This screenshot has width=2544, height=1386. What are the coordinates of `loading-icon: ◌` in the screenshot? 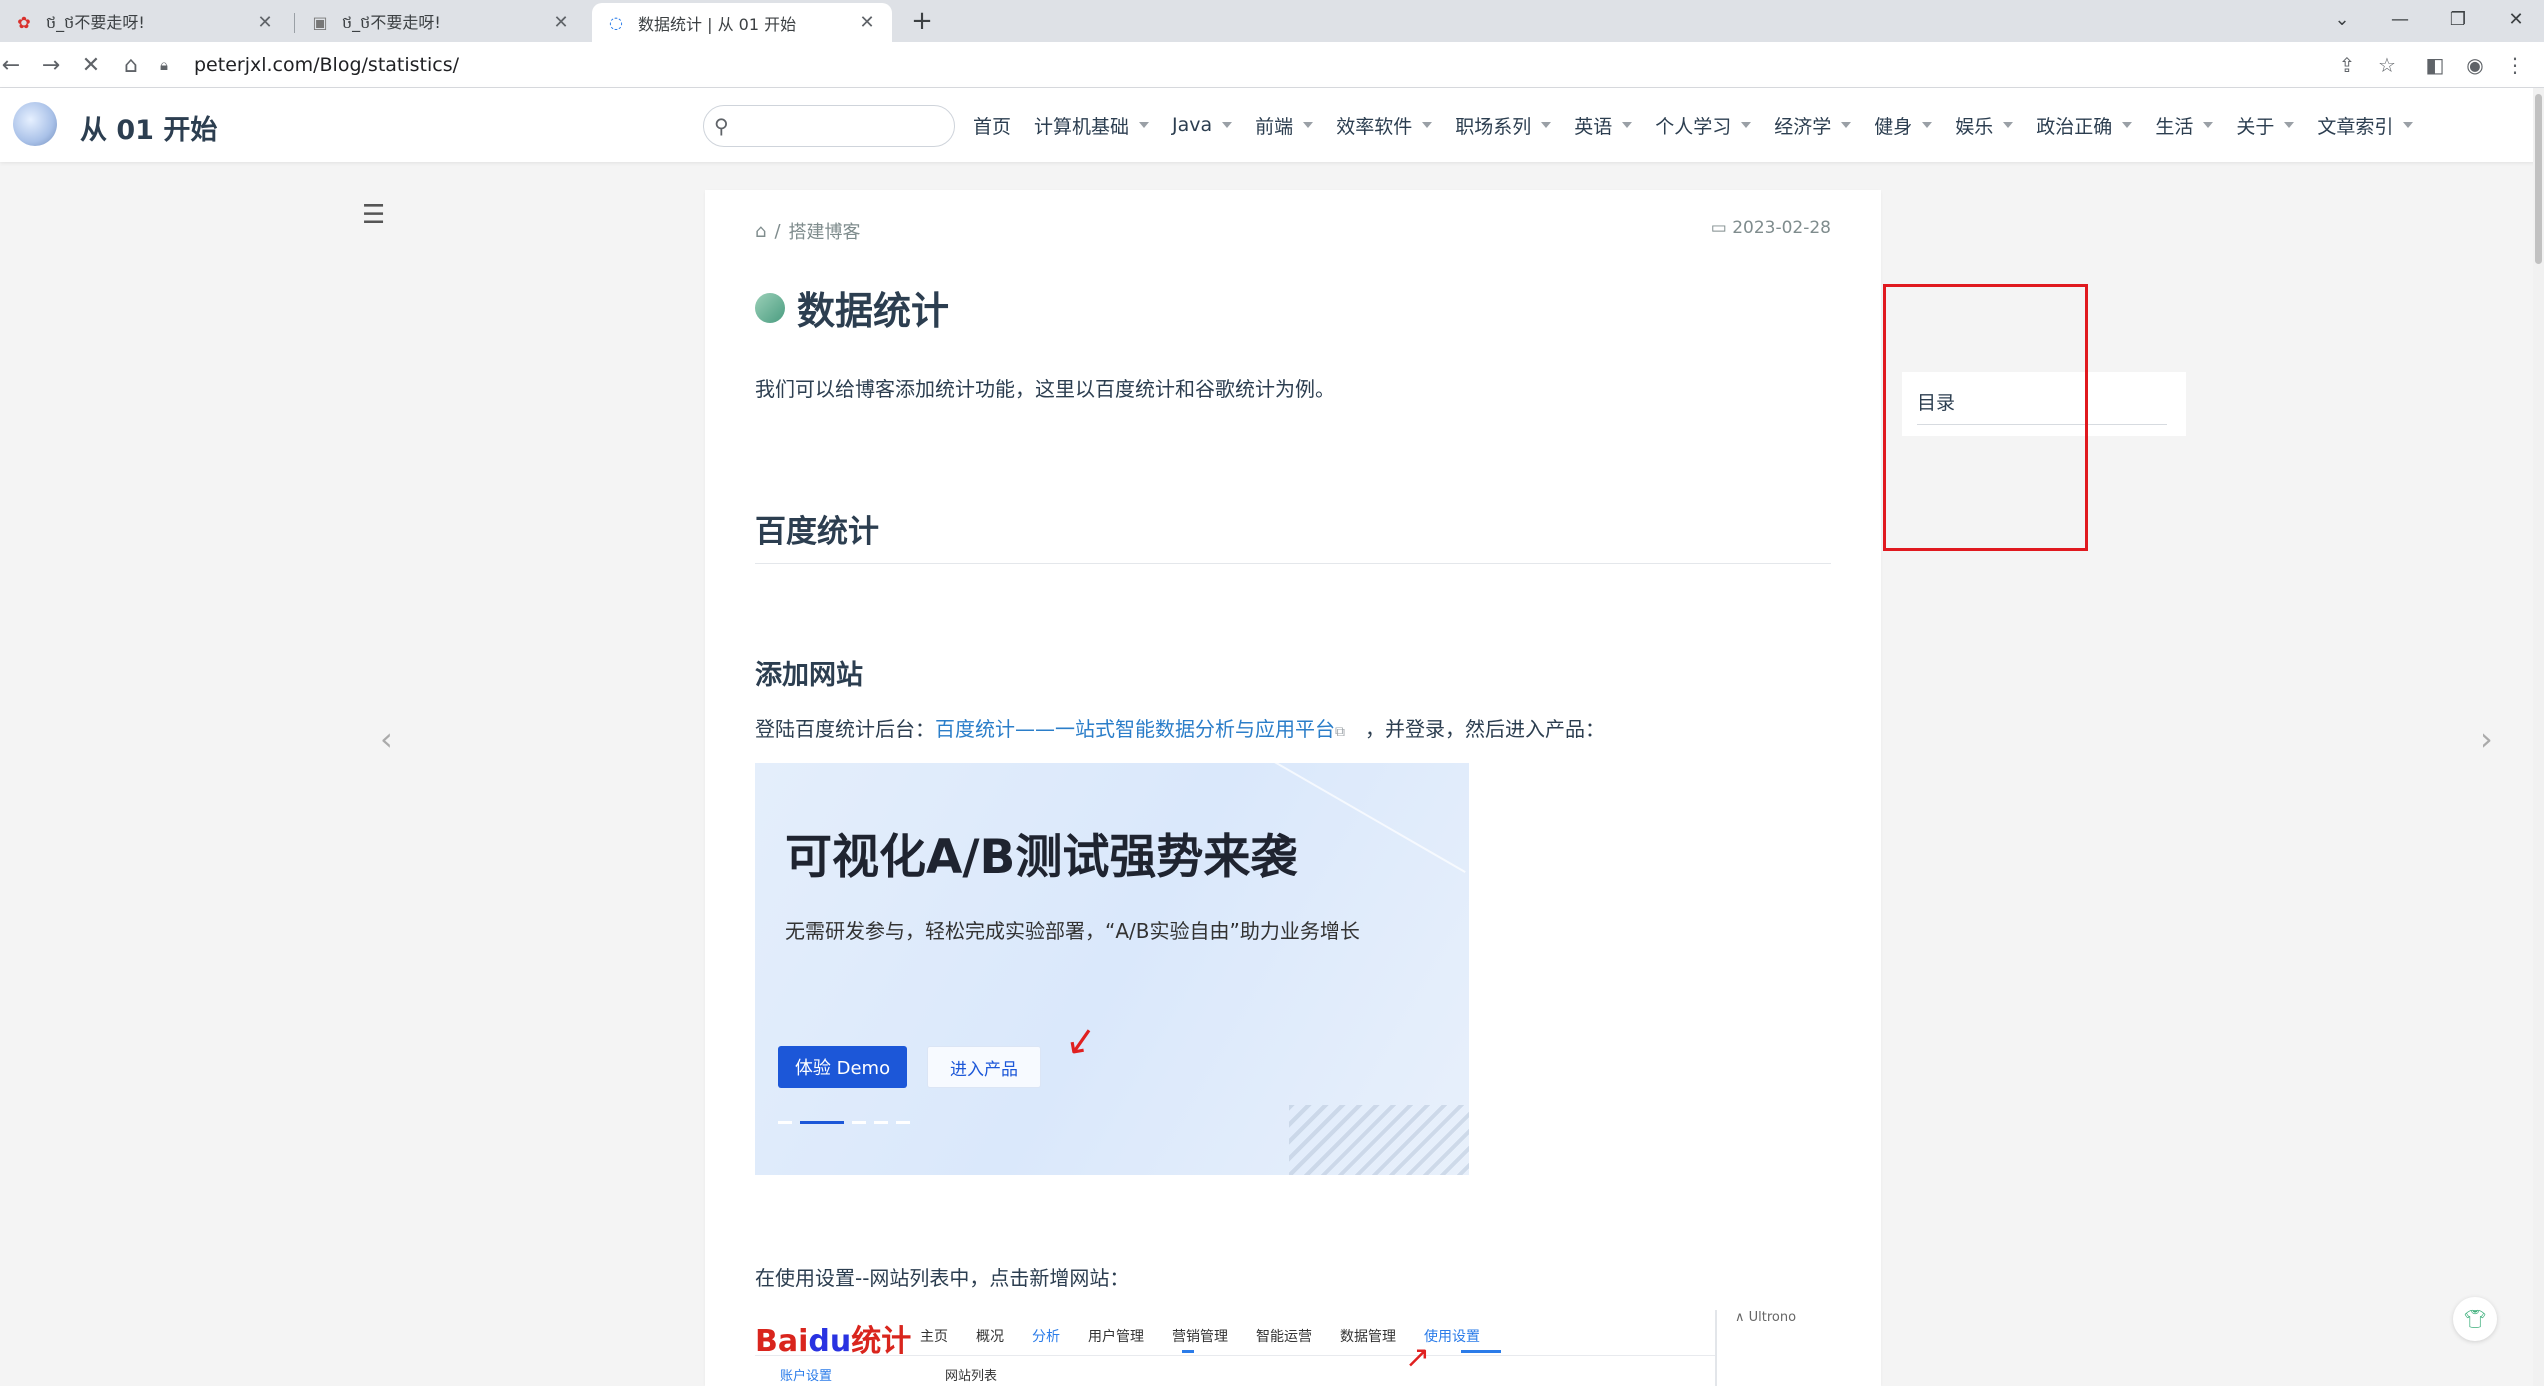 It's located at (616, 22).